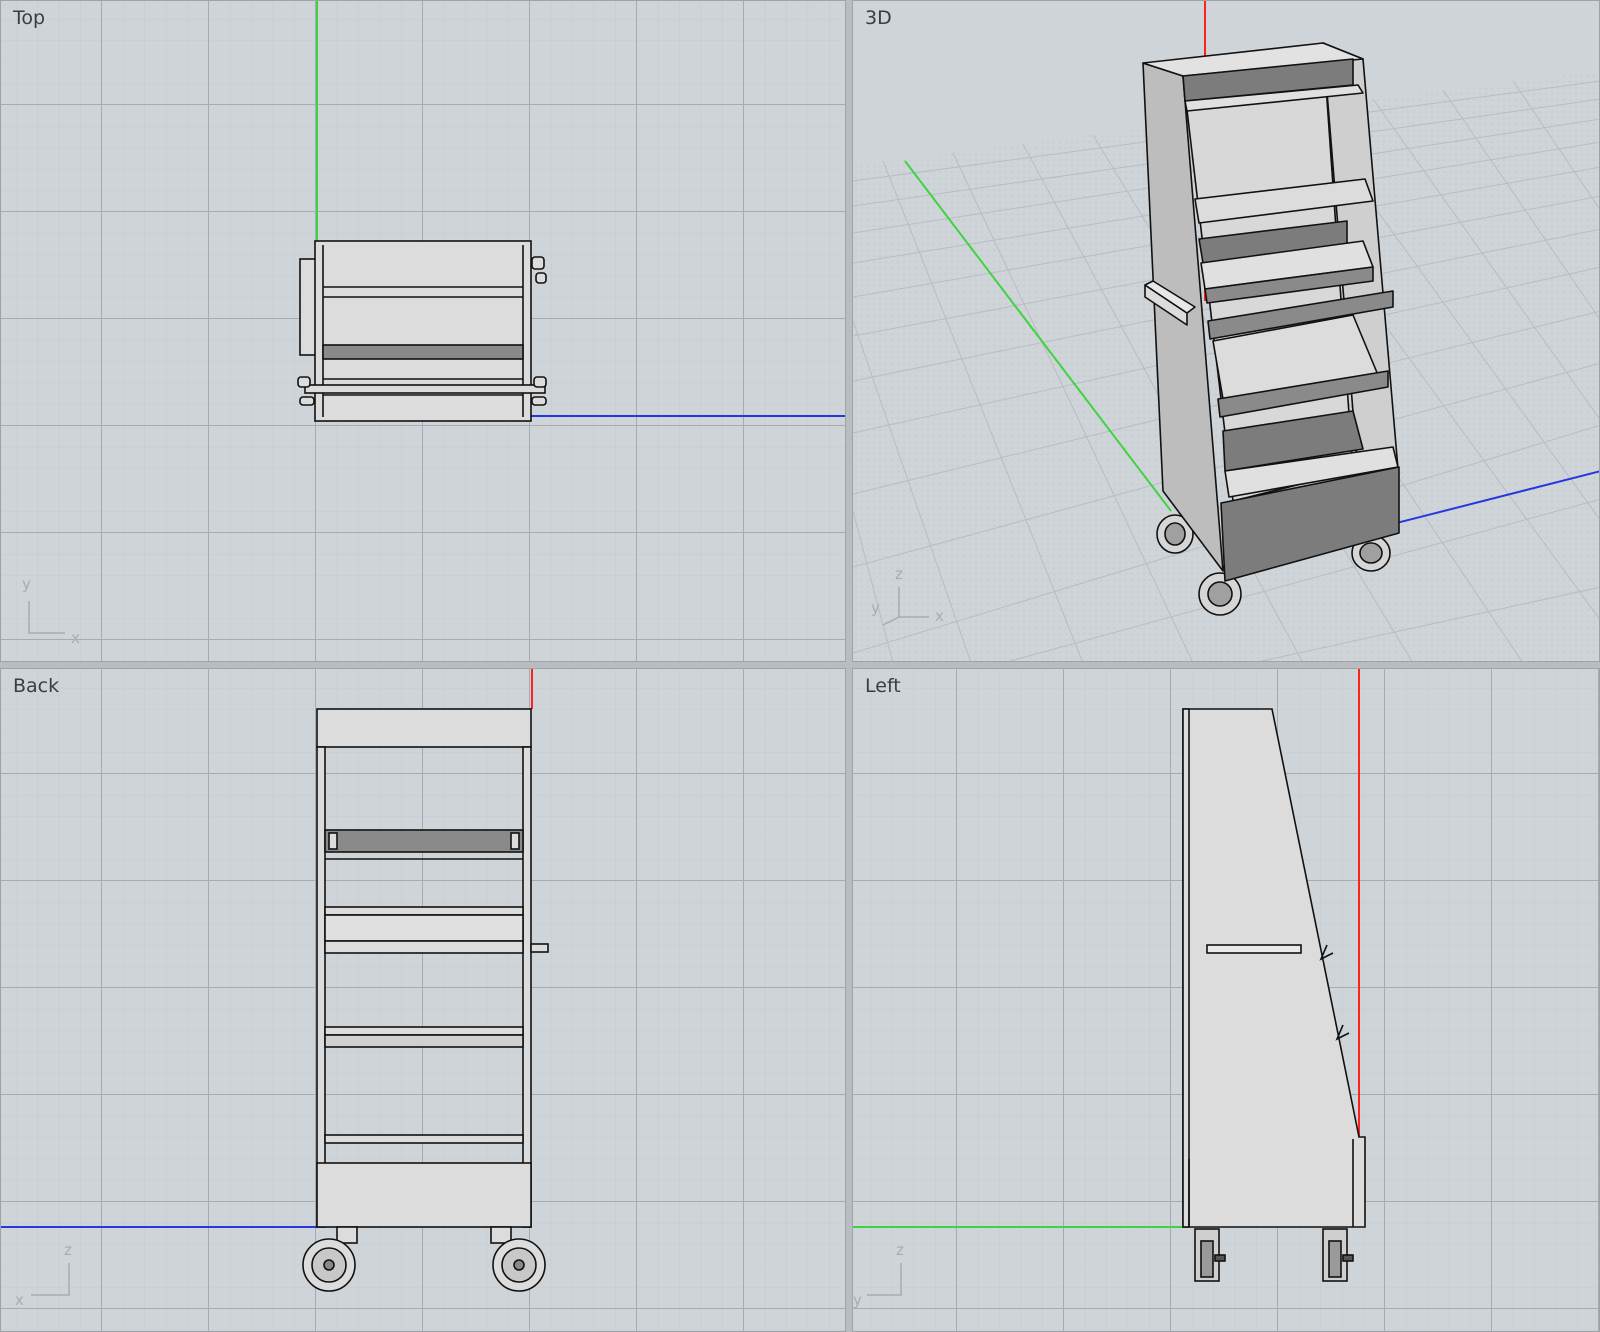  Describe the element at coordinates (878, 18) in the screenshot. I see `viewport-title: 3D` at that location.